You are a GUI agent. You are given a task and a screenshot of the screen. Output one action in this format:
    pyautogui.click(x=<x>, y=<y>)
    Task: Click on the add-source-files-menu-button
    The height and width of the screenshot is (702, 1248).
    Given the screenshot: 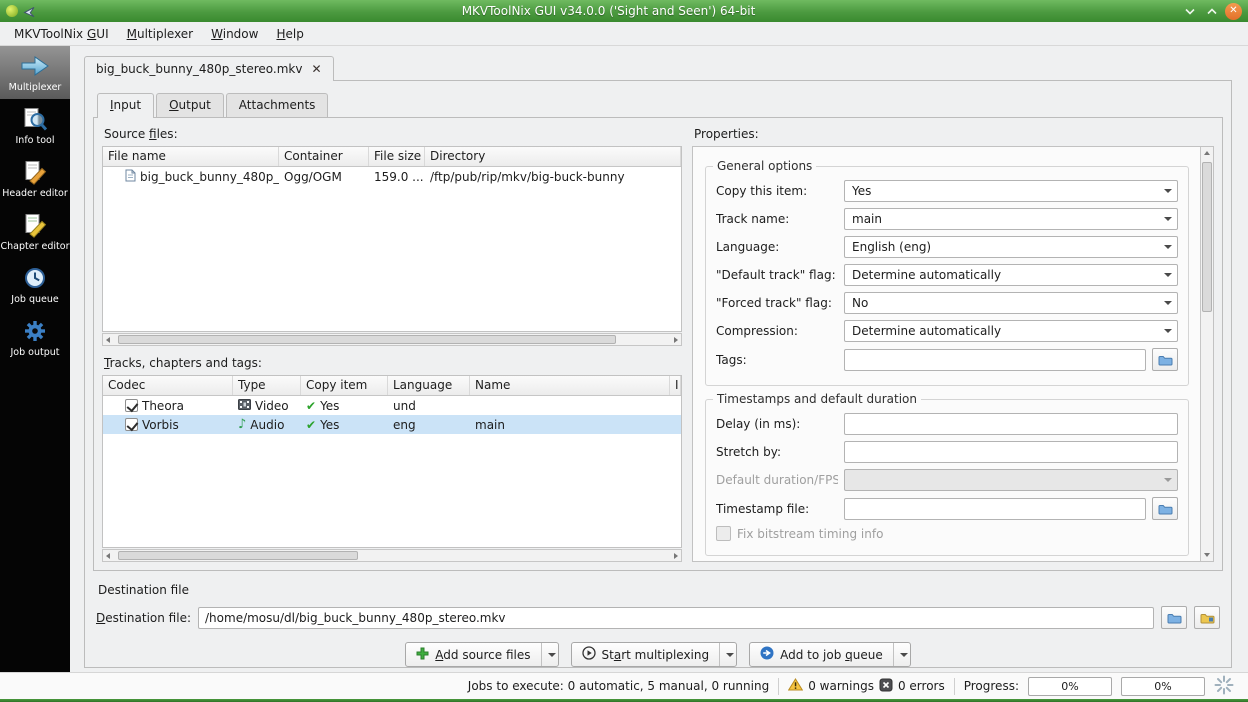 What is the action you would take?
    pyautogui.click(x=549, y=654)
    